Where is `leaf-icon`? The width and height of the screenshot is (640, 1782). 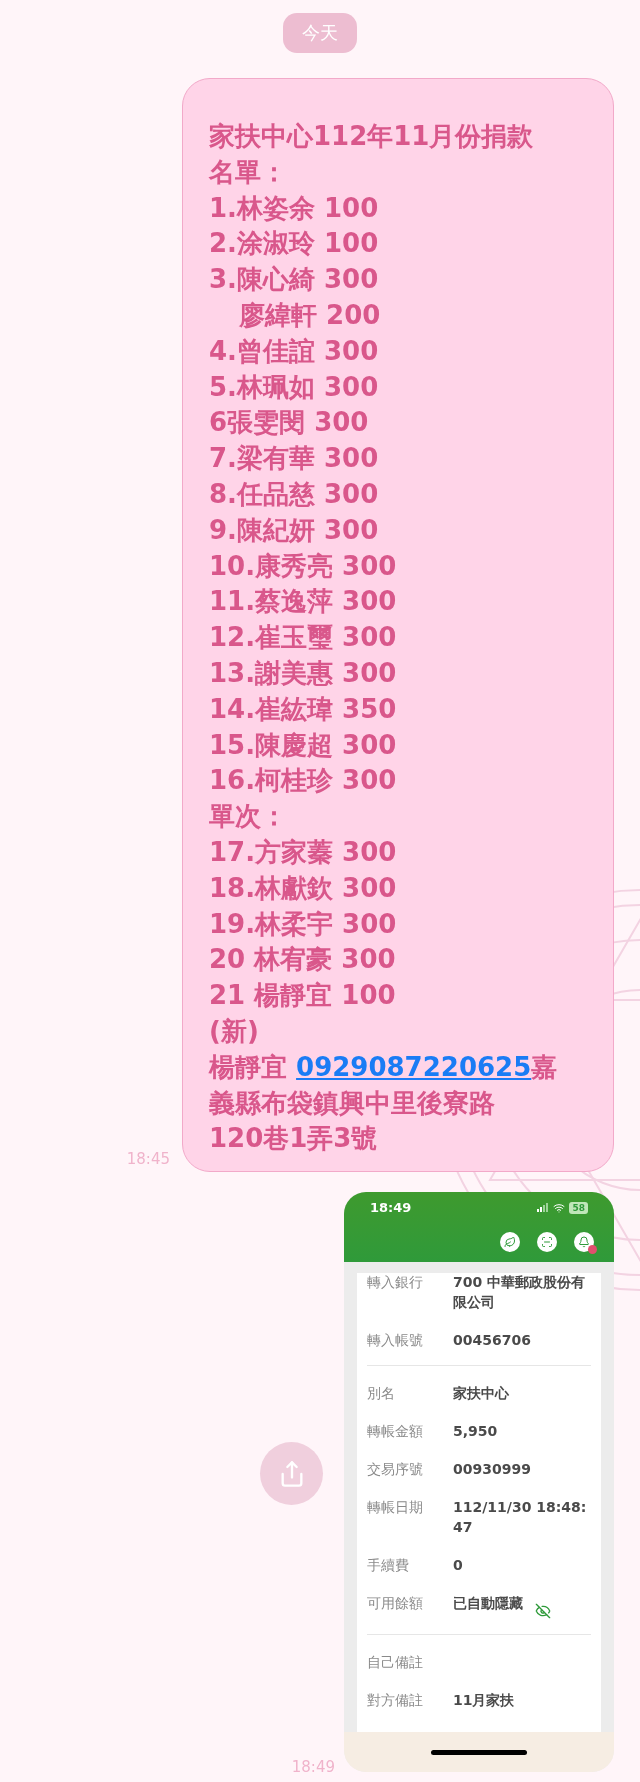 leaf-icon is located at coordinates (510, 1241).